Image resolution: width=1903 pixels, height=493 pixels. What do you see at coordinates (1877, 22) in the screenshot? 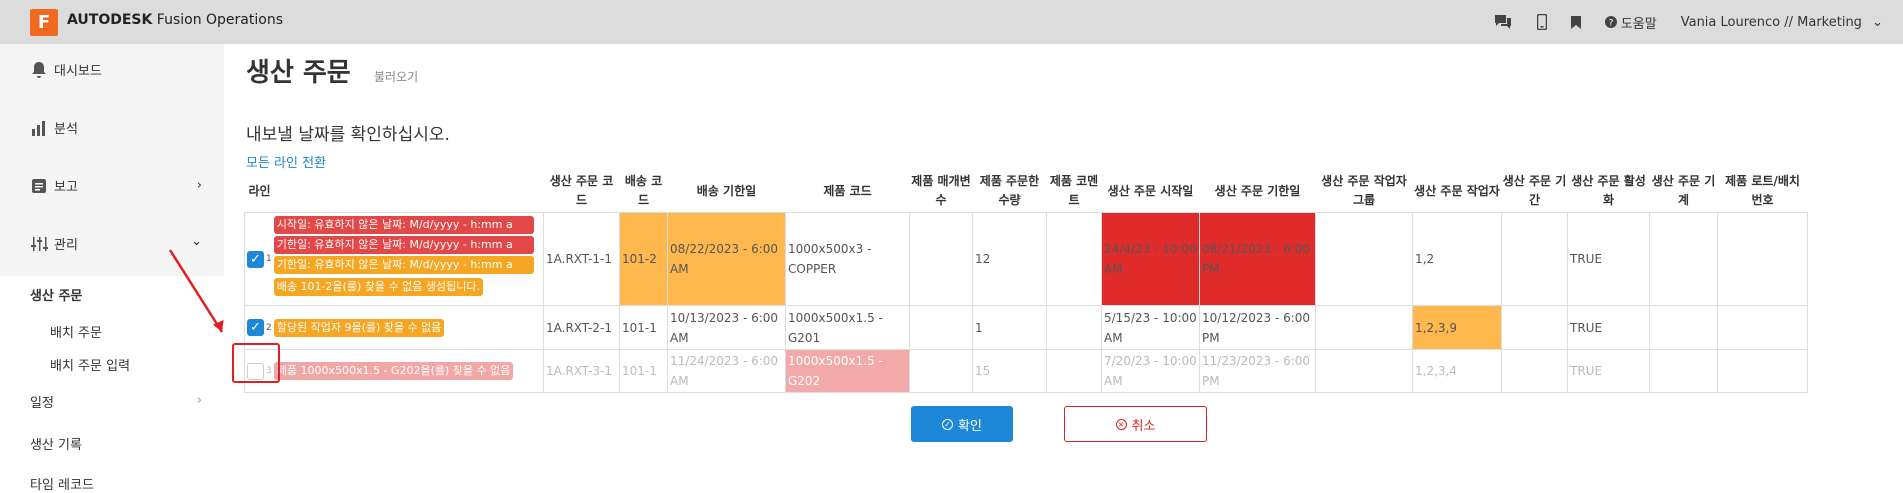
I see `chevron-down-icon: ⌄` at bounding box center [1877, 22].